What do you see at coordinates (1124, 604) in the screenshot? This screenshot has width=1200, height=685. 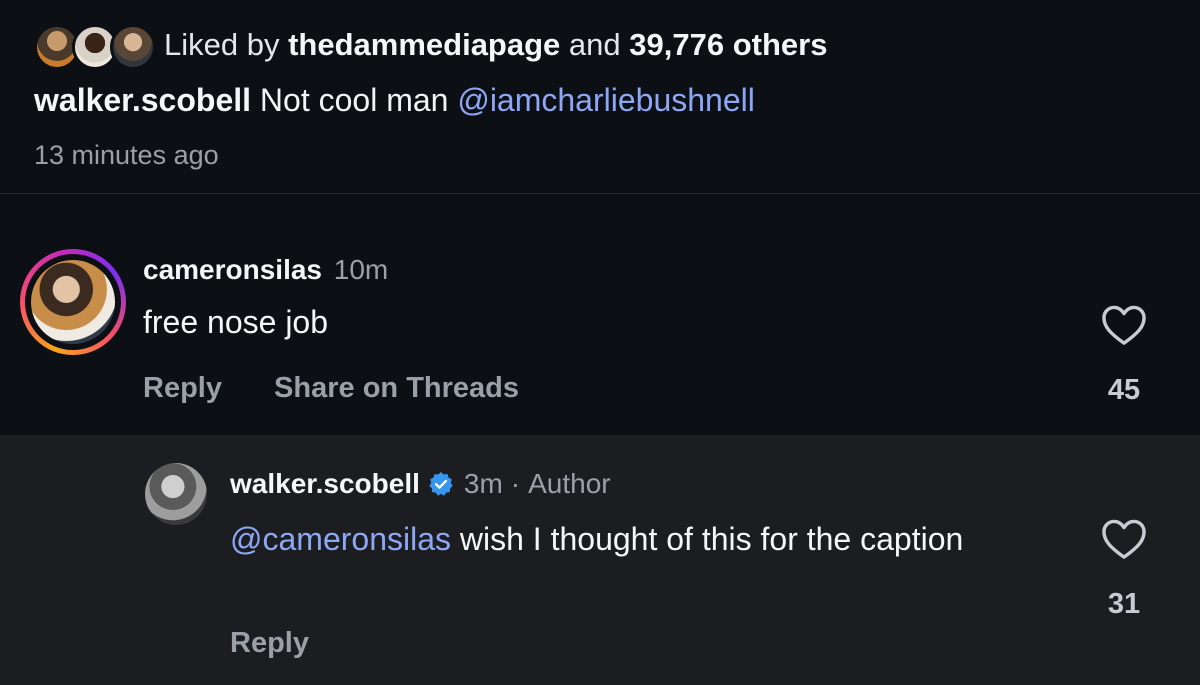 I see `like-count: 31` at bounding box center [1124, 604].